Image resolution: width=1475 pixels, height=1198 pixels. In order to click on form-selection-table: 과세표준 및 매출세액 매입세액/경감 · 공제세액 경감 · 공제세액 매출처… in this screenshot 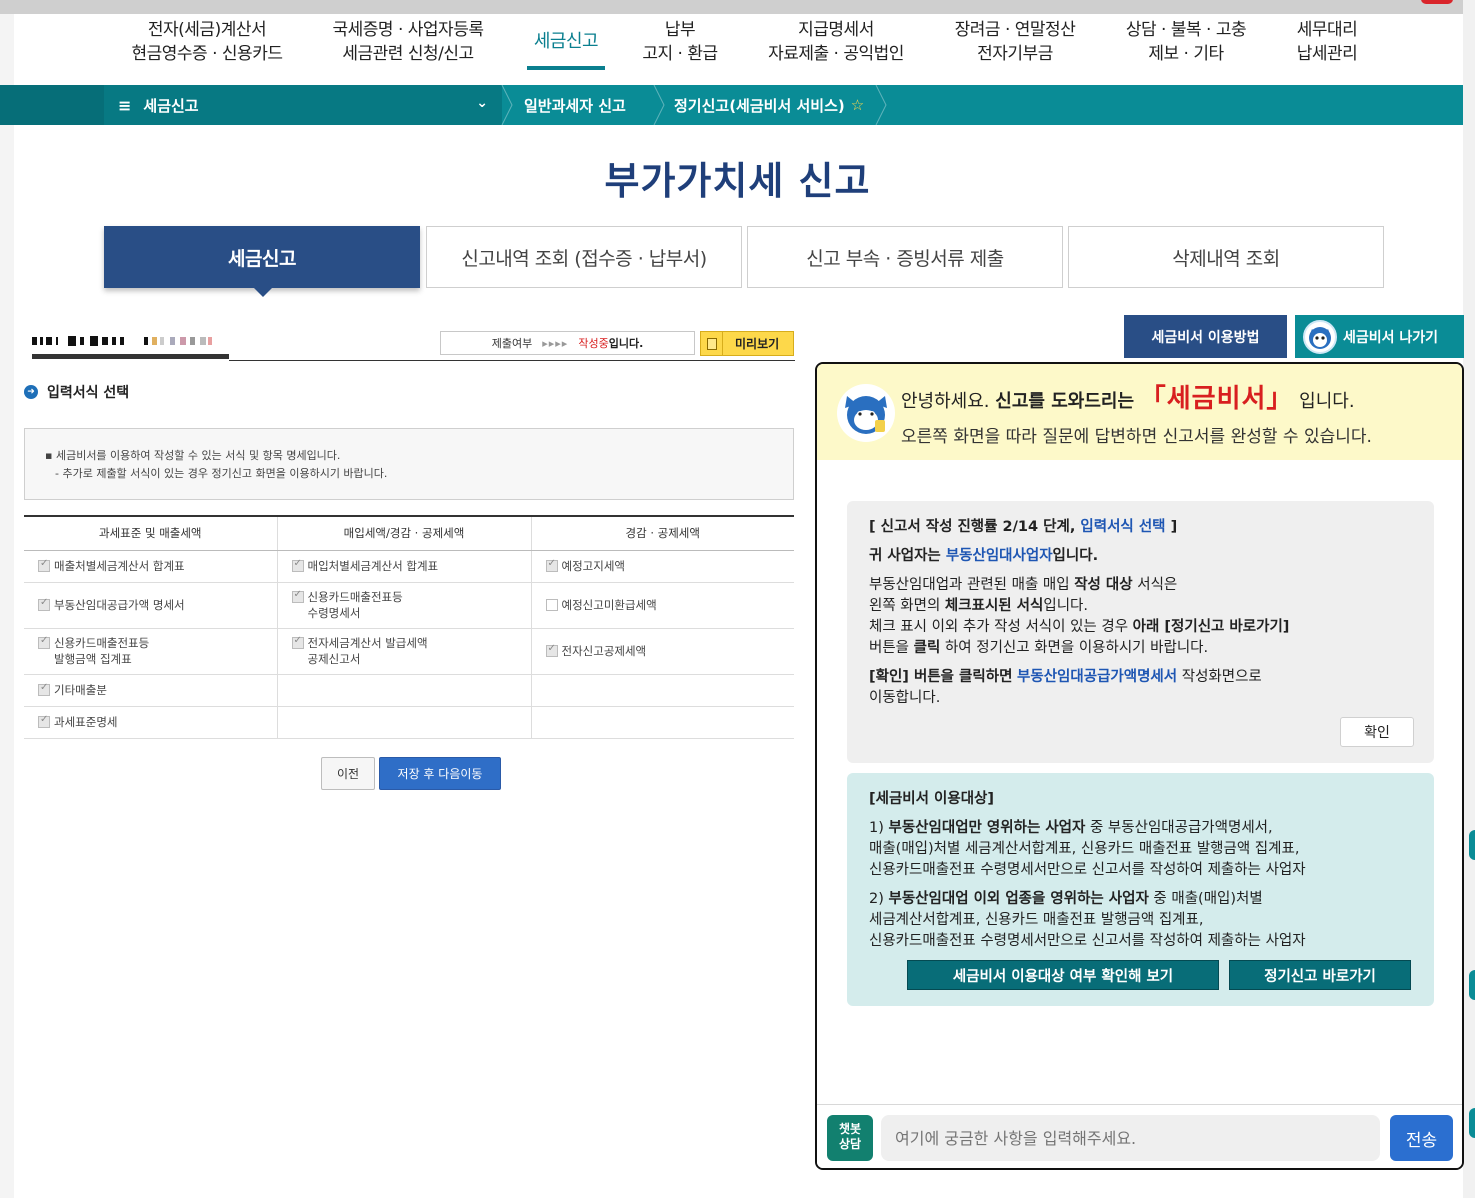, I will do `click(409, 627)`.